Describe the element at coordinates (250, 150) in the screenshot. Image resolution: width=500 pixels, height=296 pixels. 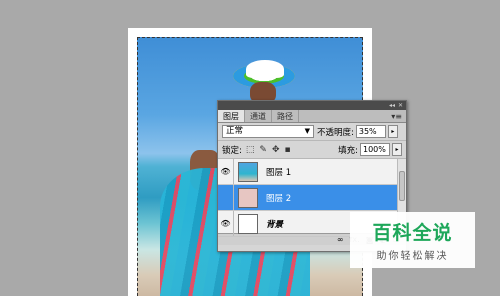
I see `lock-transparent-icon: ⬚` at that location.